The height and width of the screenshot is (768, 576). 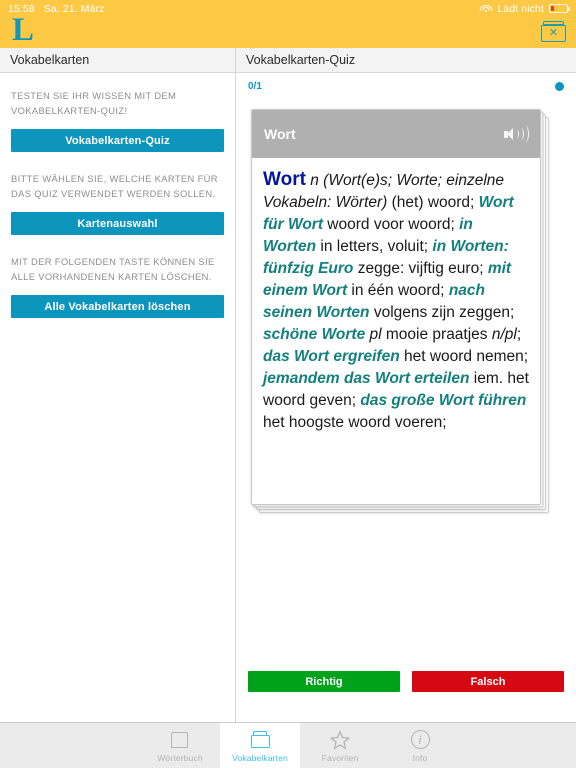 I want to click on answer-buttons: Richtig Falsch, so click(x=406, y=681).